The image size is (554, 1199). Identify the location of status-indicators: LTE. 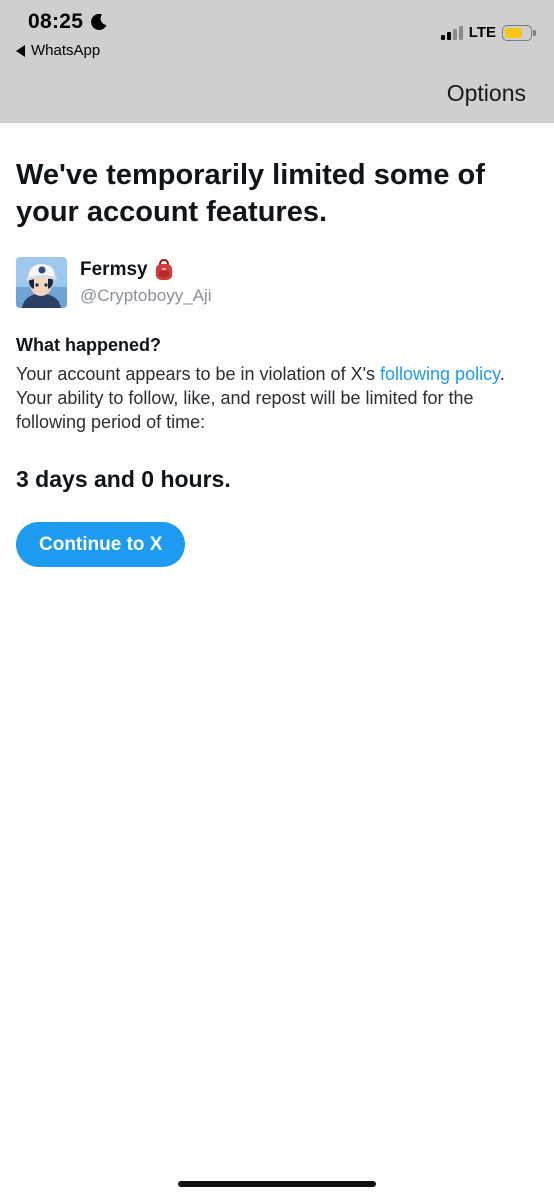
(488, 32).